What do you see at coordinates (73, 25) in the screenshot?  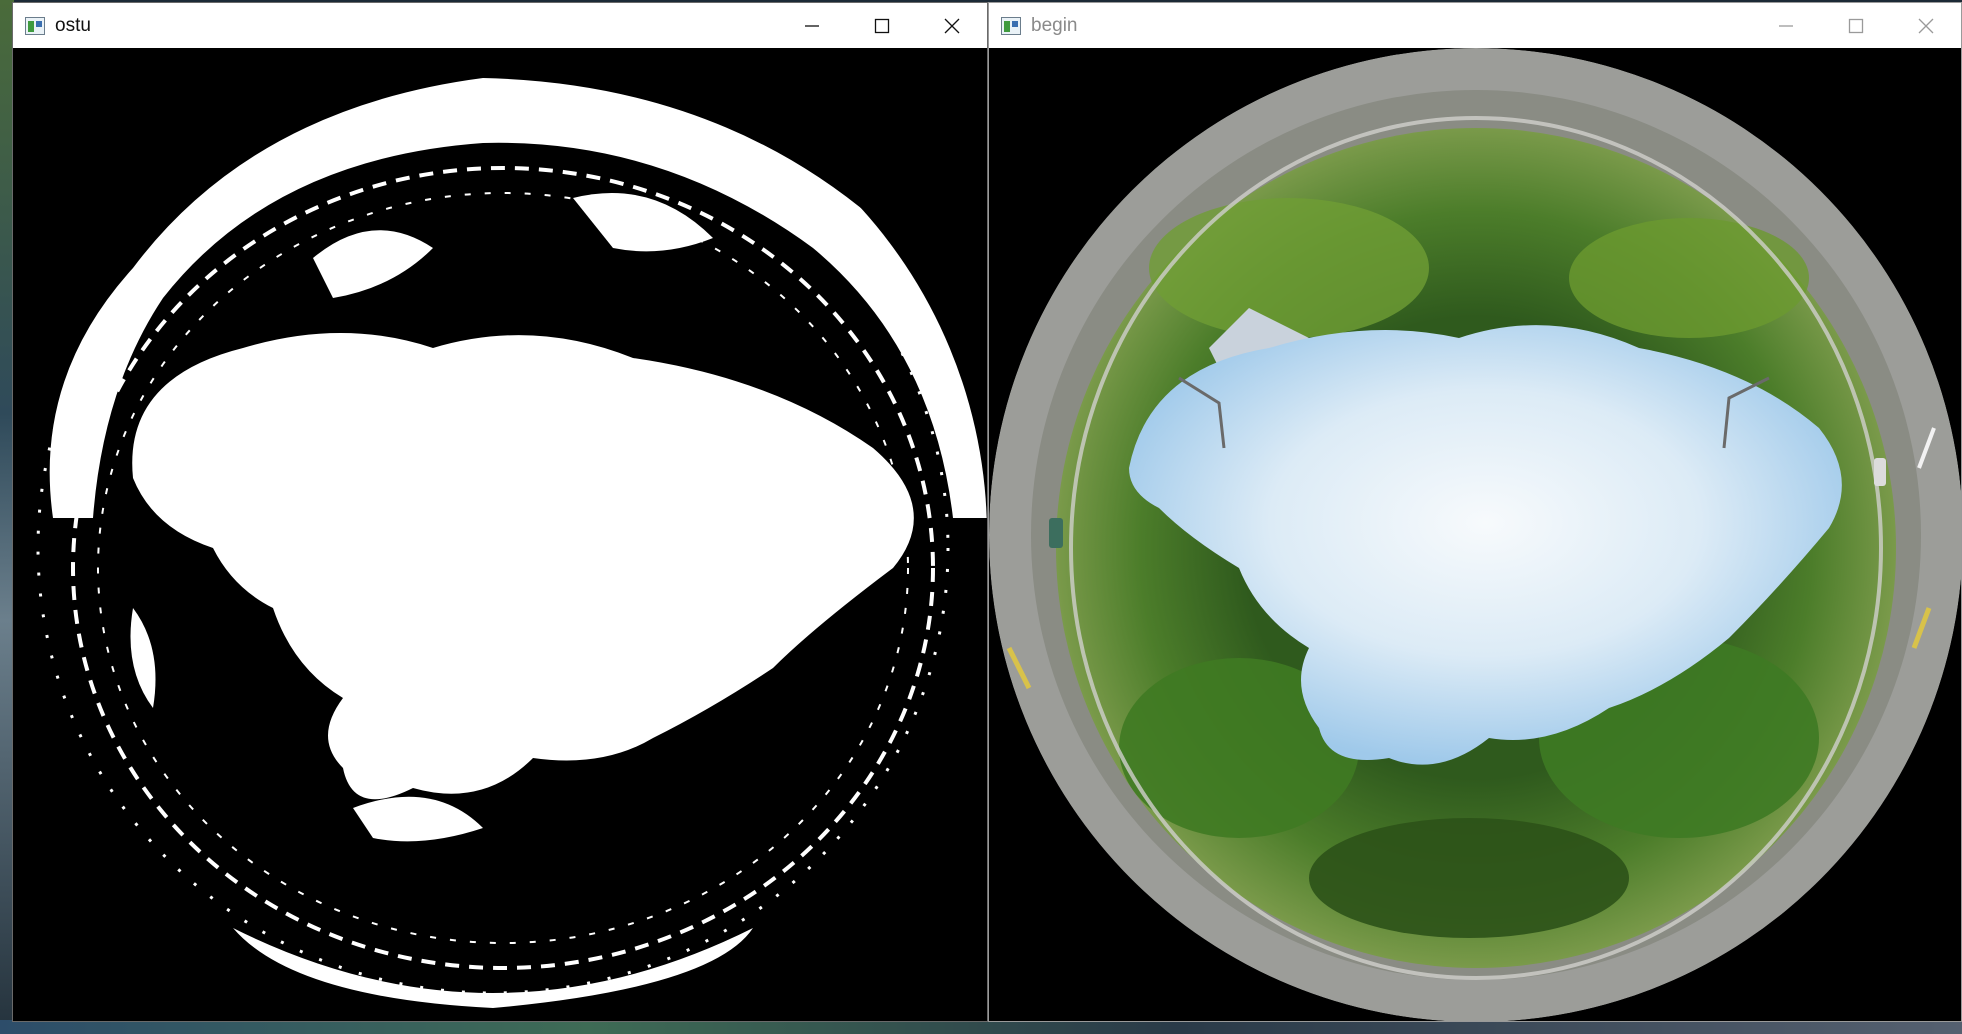 I see `window-title: ostu` at bounding box center [73, 25].